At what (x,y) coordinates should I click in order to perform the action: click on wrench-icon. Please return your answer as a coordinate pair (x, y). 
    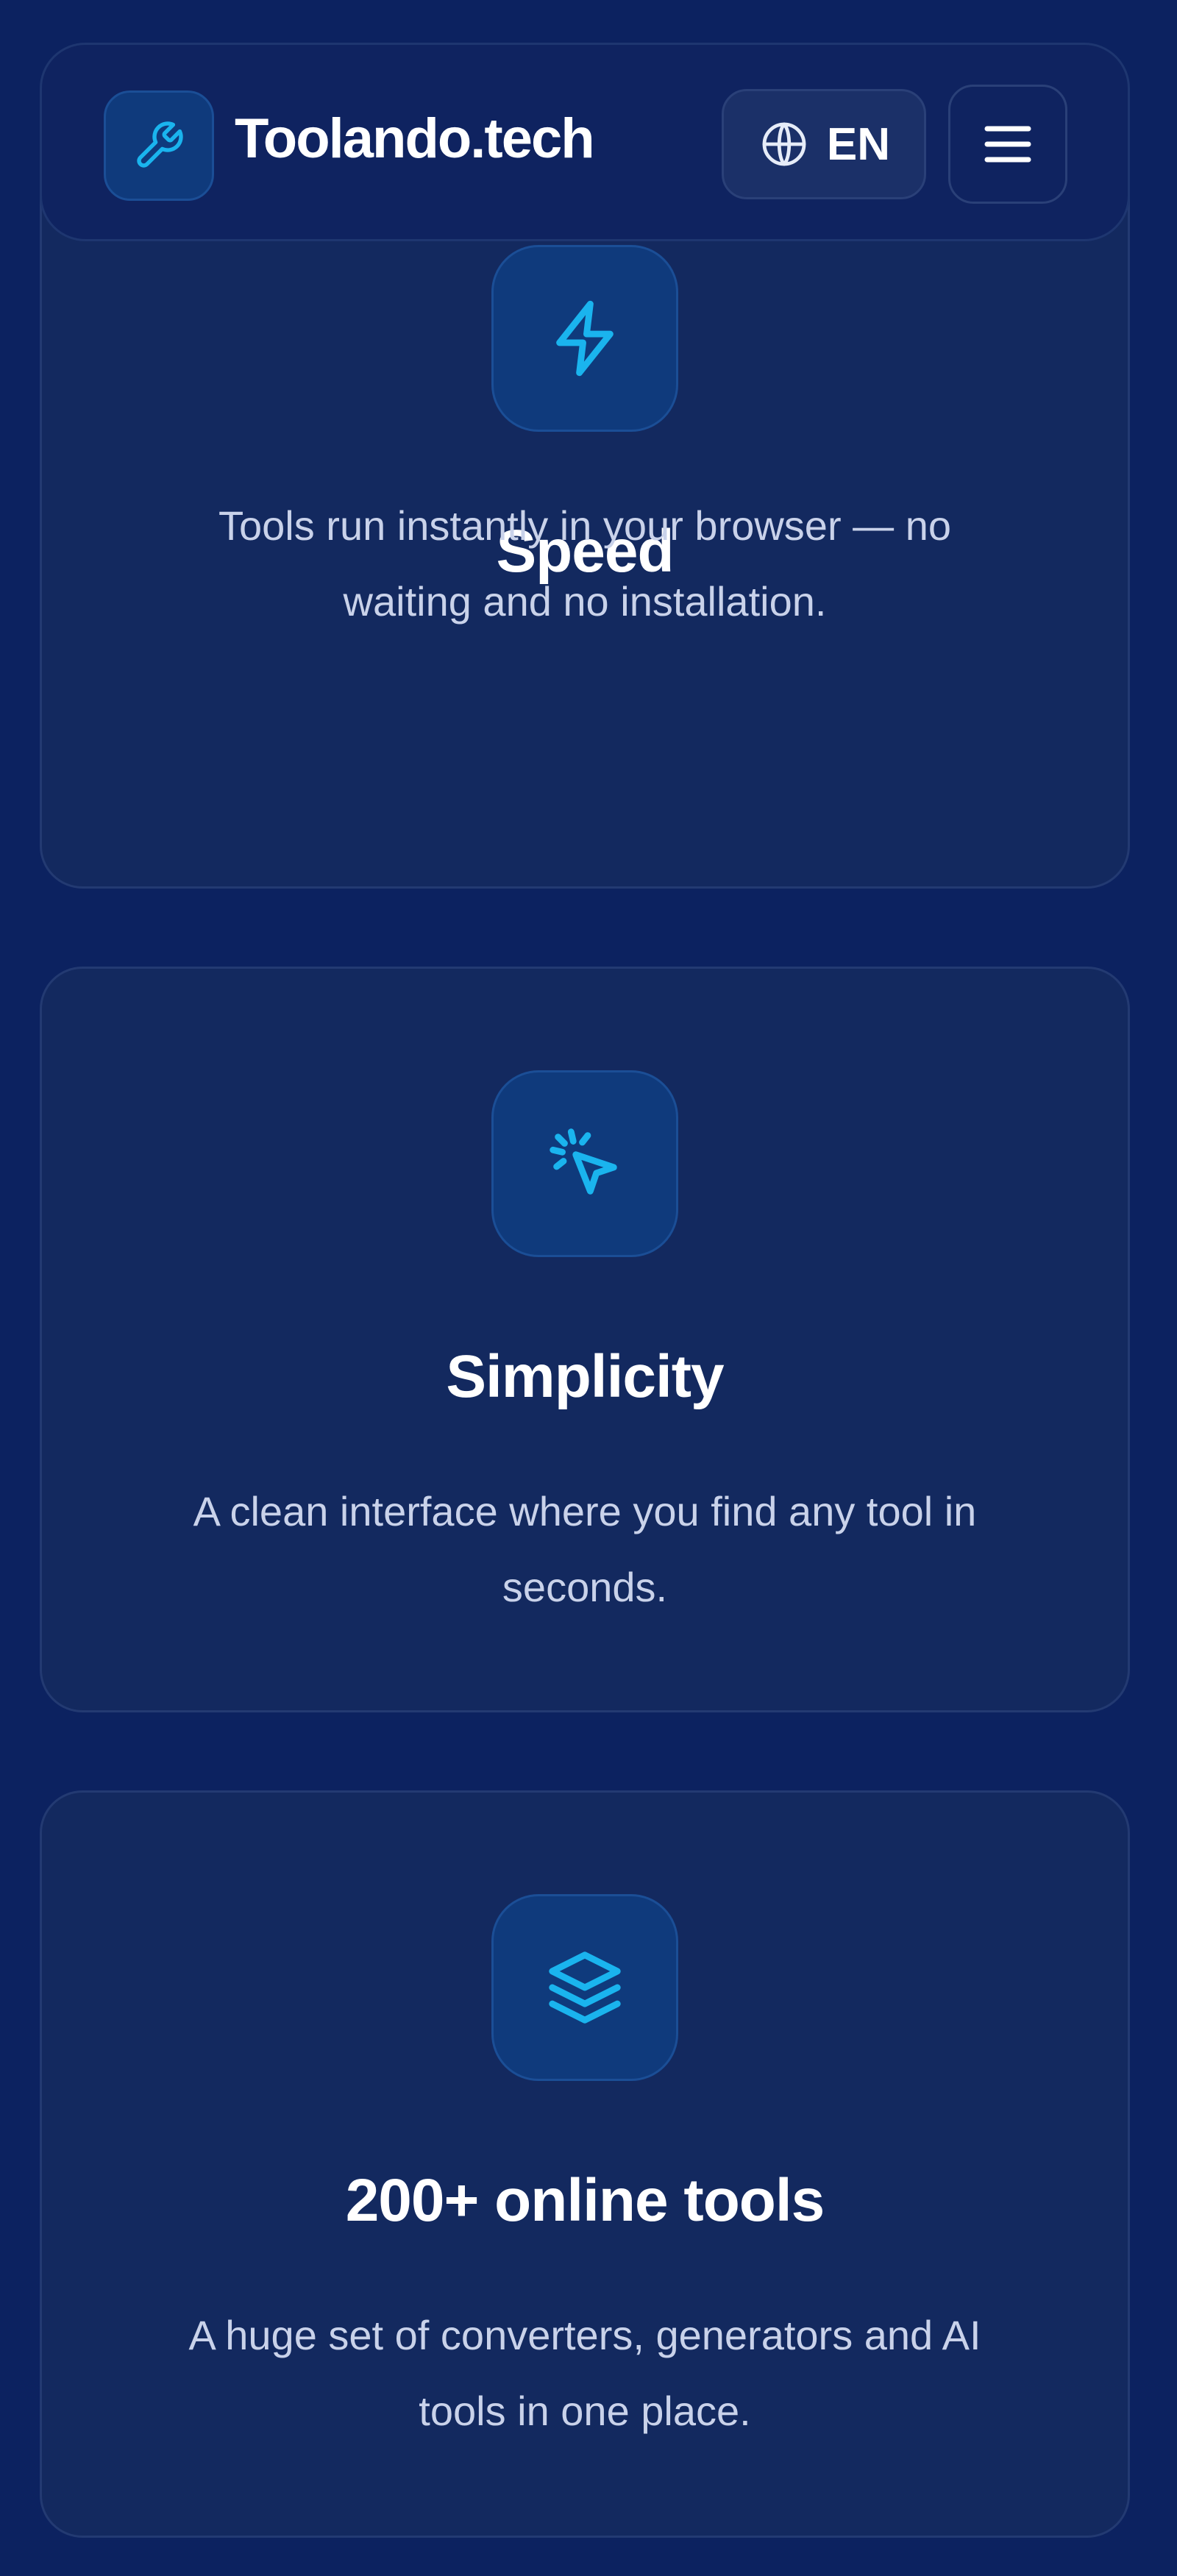
    Looking at the image, I should click on (160, 144).